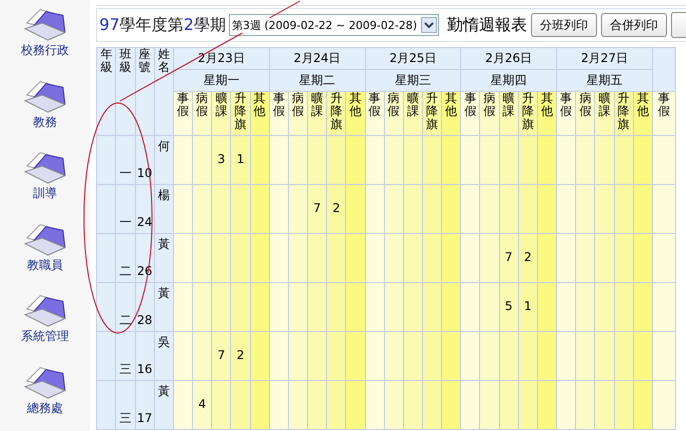 The image size is (686, 431). I want to click on week-dropdown: 第3週 (2009-02-22 ~ 2009-02-28), so click(333, 25).